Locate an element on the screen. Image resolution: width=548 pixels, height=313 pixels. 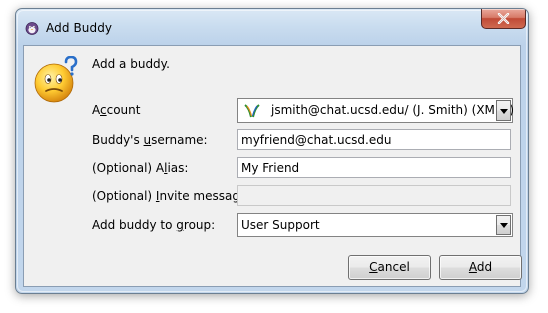
username-label: Buddy's username: is located at coordinates (150, 140).